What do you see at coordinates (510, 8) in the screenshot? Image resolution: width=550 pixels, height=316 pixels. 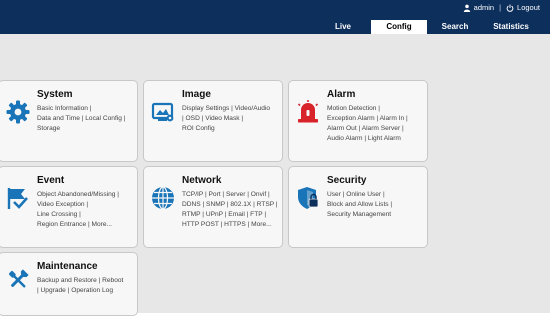 I see `power-icon` at bounding box center [510, 8].